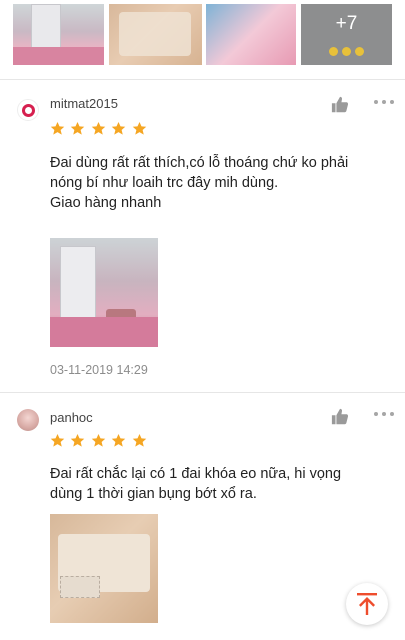 The width and height of the screenshot is (405, 640). Describe the element at coordinates (80, 587) in the screenshot. I see `mesh-shape` at that location.